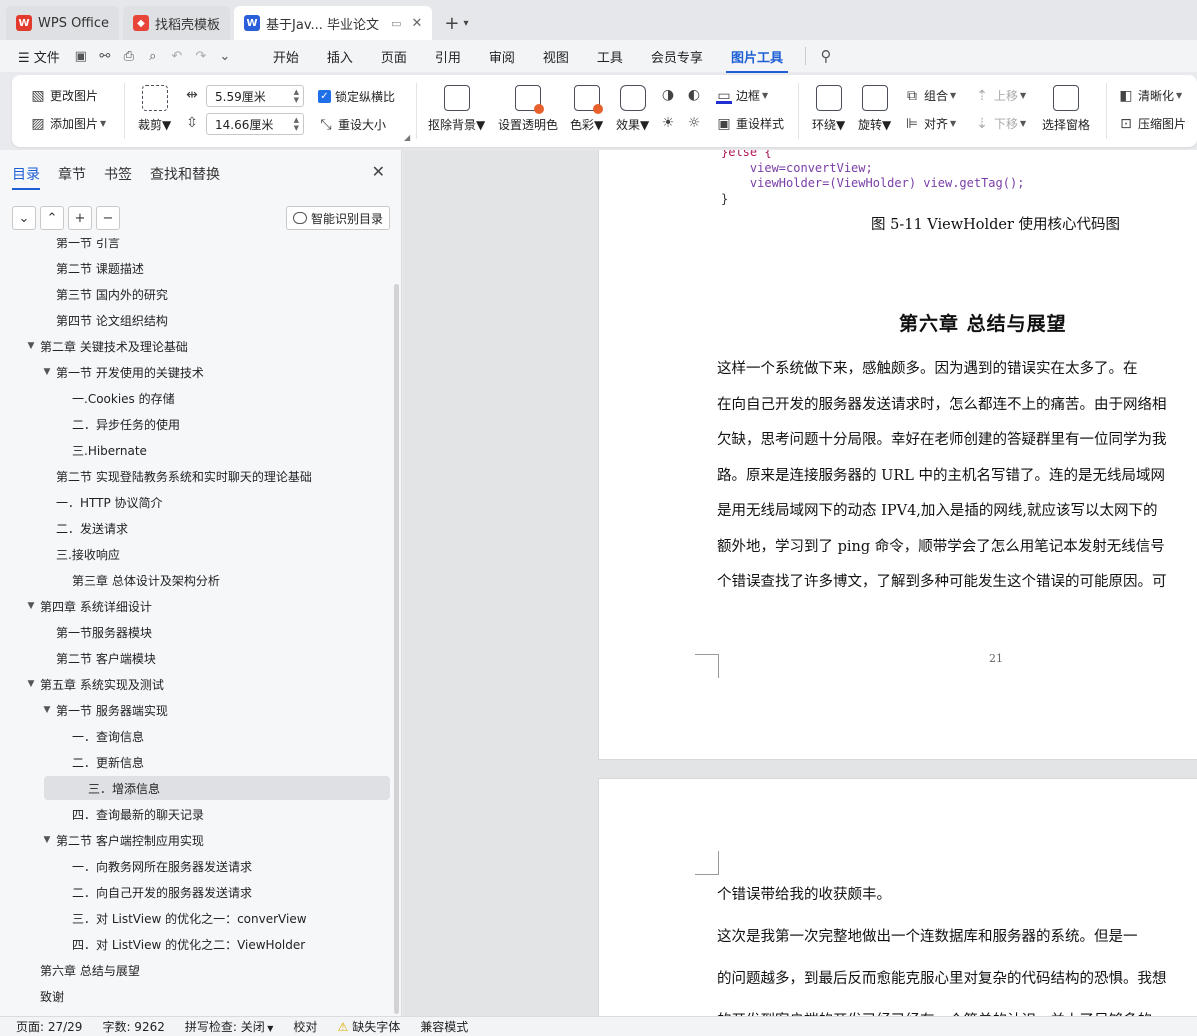 The image size is (1197, 1036). What do you see at coordinates (610, 56) in the screenshot?
I see `menu-tools: 工具` at bounding box center [610, 56].